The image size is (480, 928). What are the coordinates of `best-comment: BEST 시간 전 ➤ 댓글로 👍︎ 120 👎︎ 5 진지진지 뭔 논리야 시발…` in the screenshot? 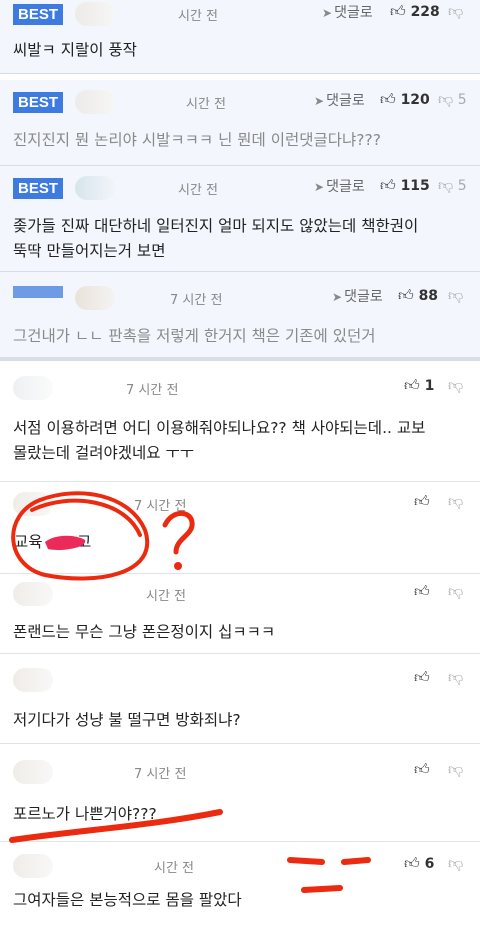 It's located at (240, 123).